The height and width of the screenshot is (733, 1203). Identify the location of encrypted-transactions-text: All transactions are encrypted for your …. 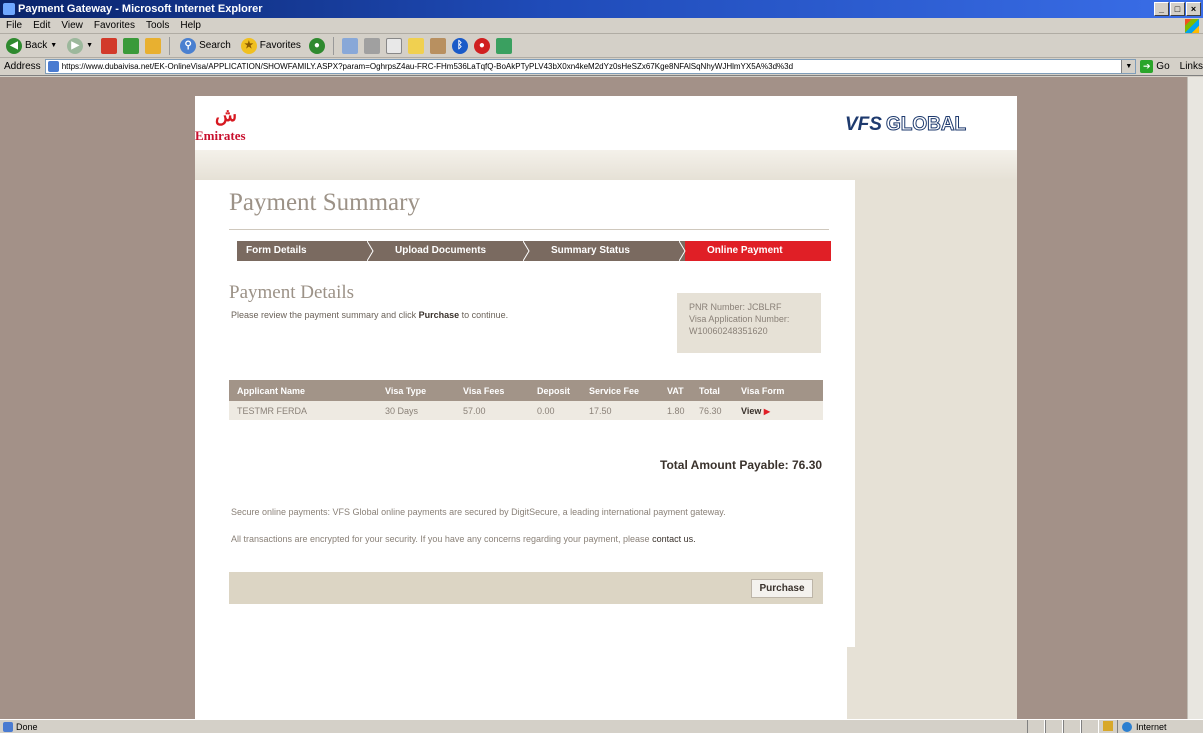
(463, 539).